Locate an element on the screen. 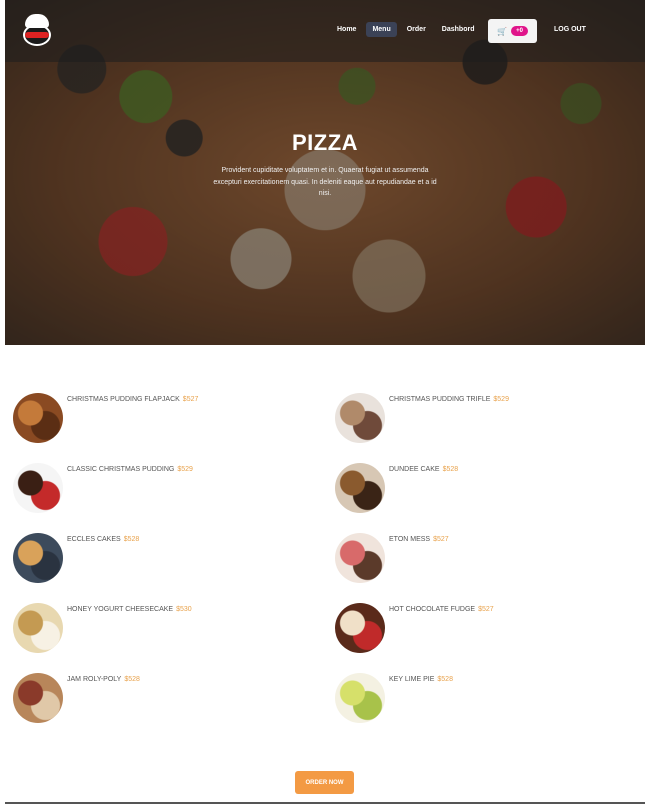  main-nav: Home Menu Order Dashbord is located at coordinates (405, 29).